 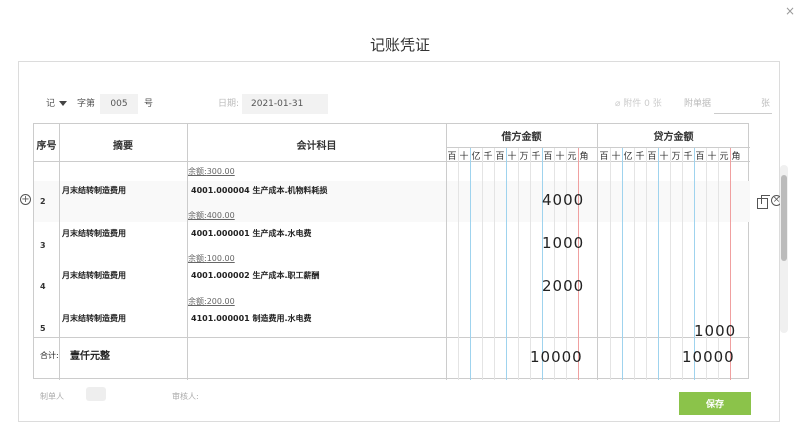 I want to click on col-summary: 摘要, so click(x=123, y=146).